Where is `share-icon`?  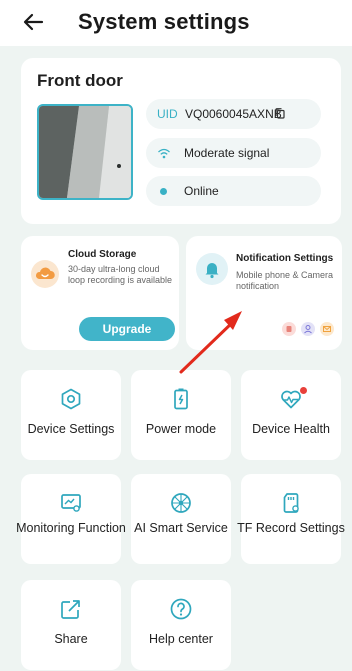
share-icon is located at coordinates (70, 609).